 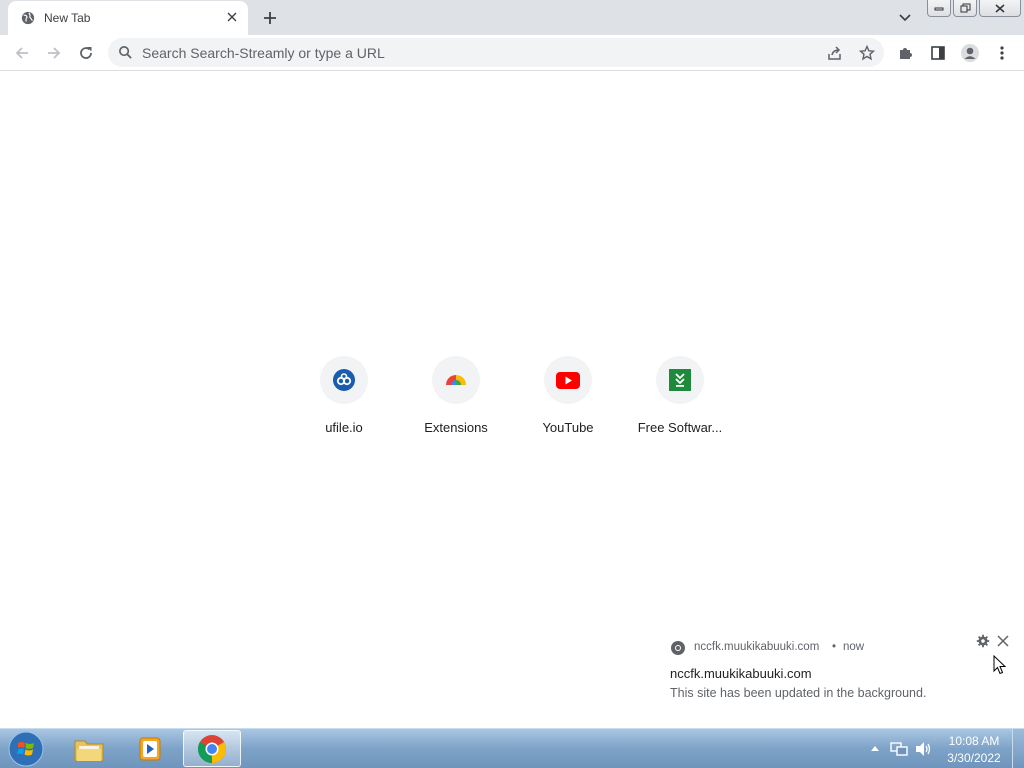 I want to click on globe-icon, so click(x=28, y=18).